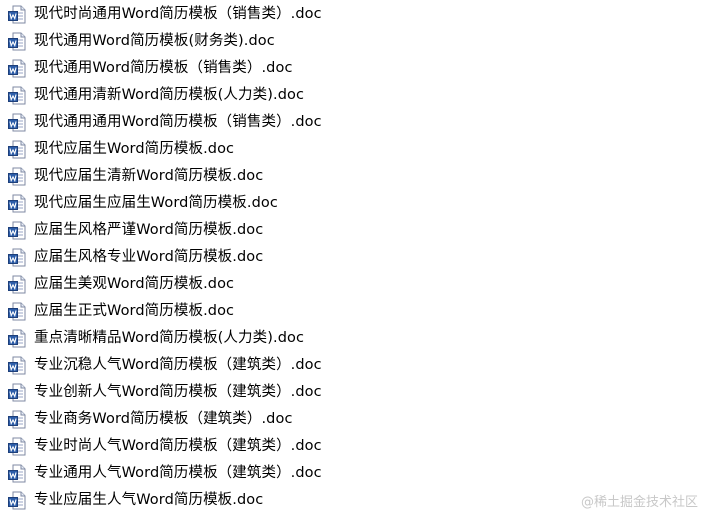  What do you see at coordinates (178, 365) in the screenshot?
I see `file-name: 专业沉稳人气Word简历模板（建筑类）.doc` at bounding box center [178, 365].